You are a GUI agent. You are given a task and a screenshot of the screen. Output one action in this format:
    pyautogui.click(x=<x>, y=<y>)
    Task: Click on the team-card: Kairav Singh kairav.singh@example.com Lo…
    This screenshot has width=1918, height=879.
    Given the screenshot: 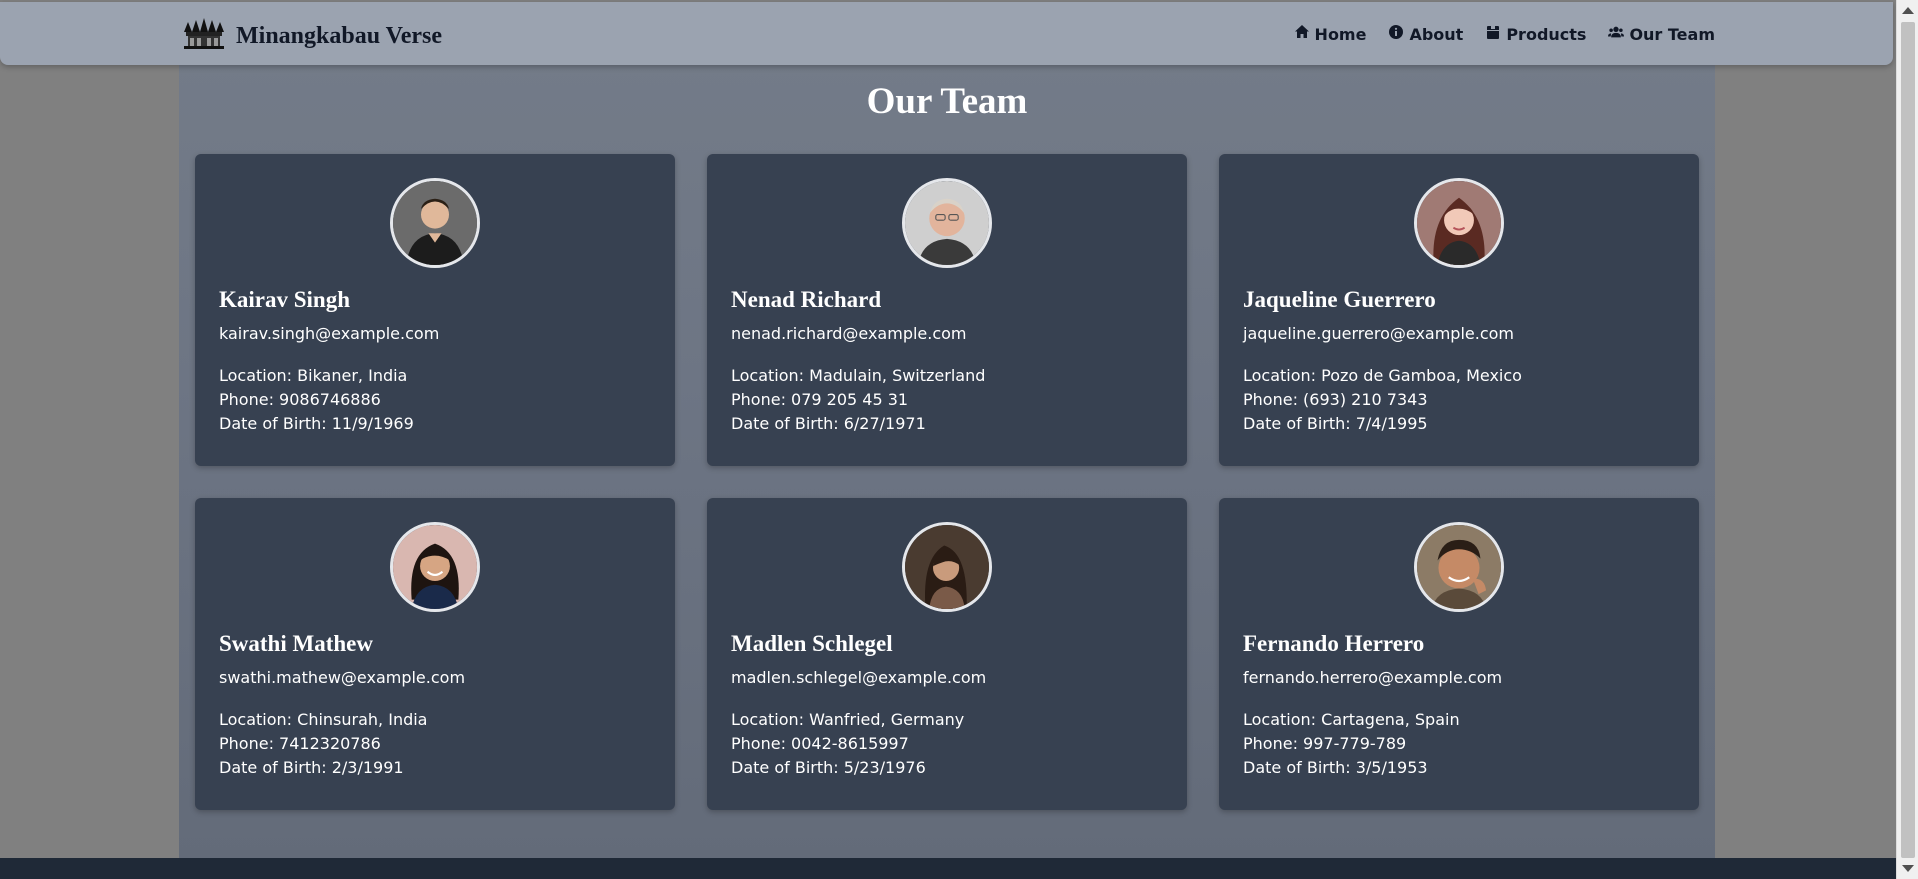 What is the action you would take?
    pyautogui.click(x=435, y=310)
    